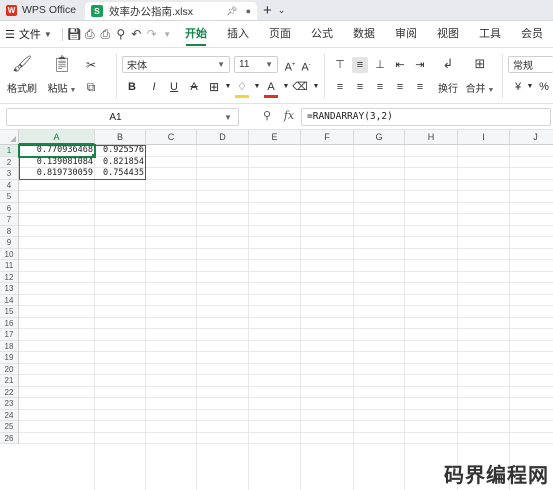 Image resolution: width=553 pixels, height=490 pixels. Describe the element at coordinates (300, 87) in the screenshot. I see `clear-format-icon: ⌫` at that location.